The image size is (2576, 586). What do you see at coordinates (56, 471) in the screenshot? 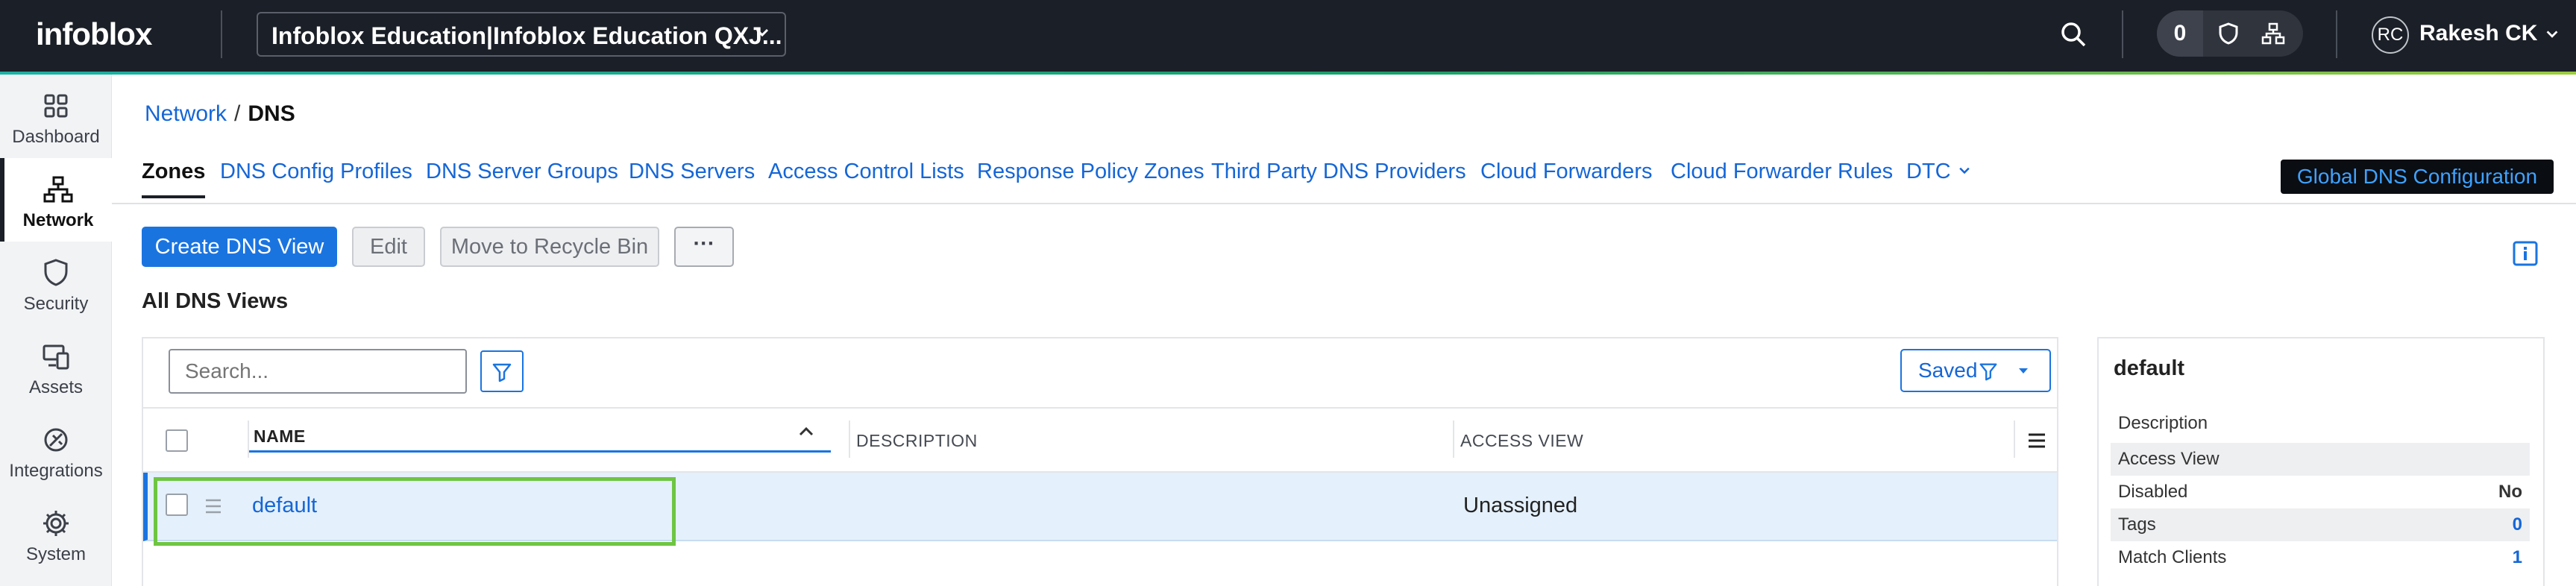
I see `nav-label: Integrations` at bounding box center [56, 471].